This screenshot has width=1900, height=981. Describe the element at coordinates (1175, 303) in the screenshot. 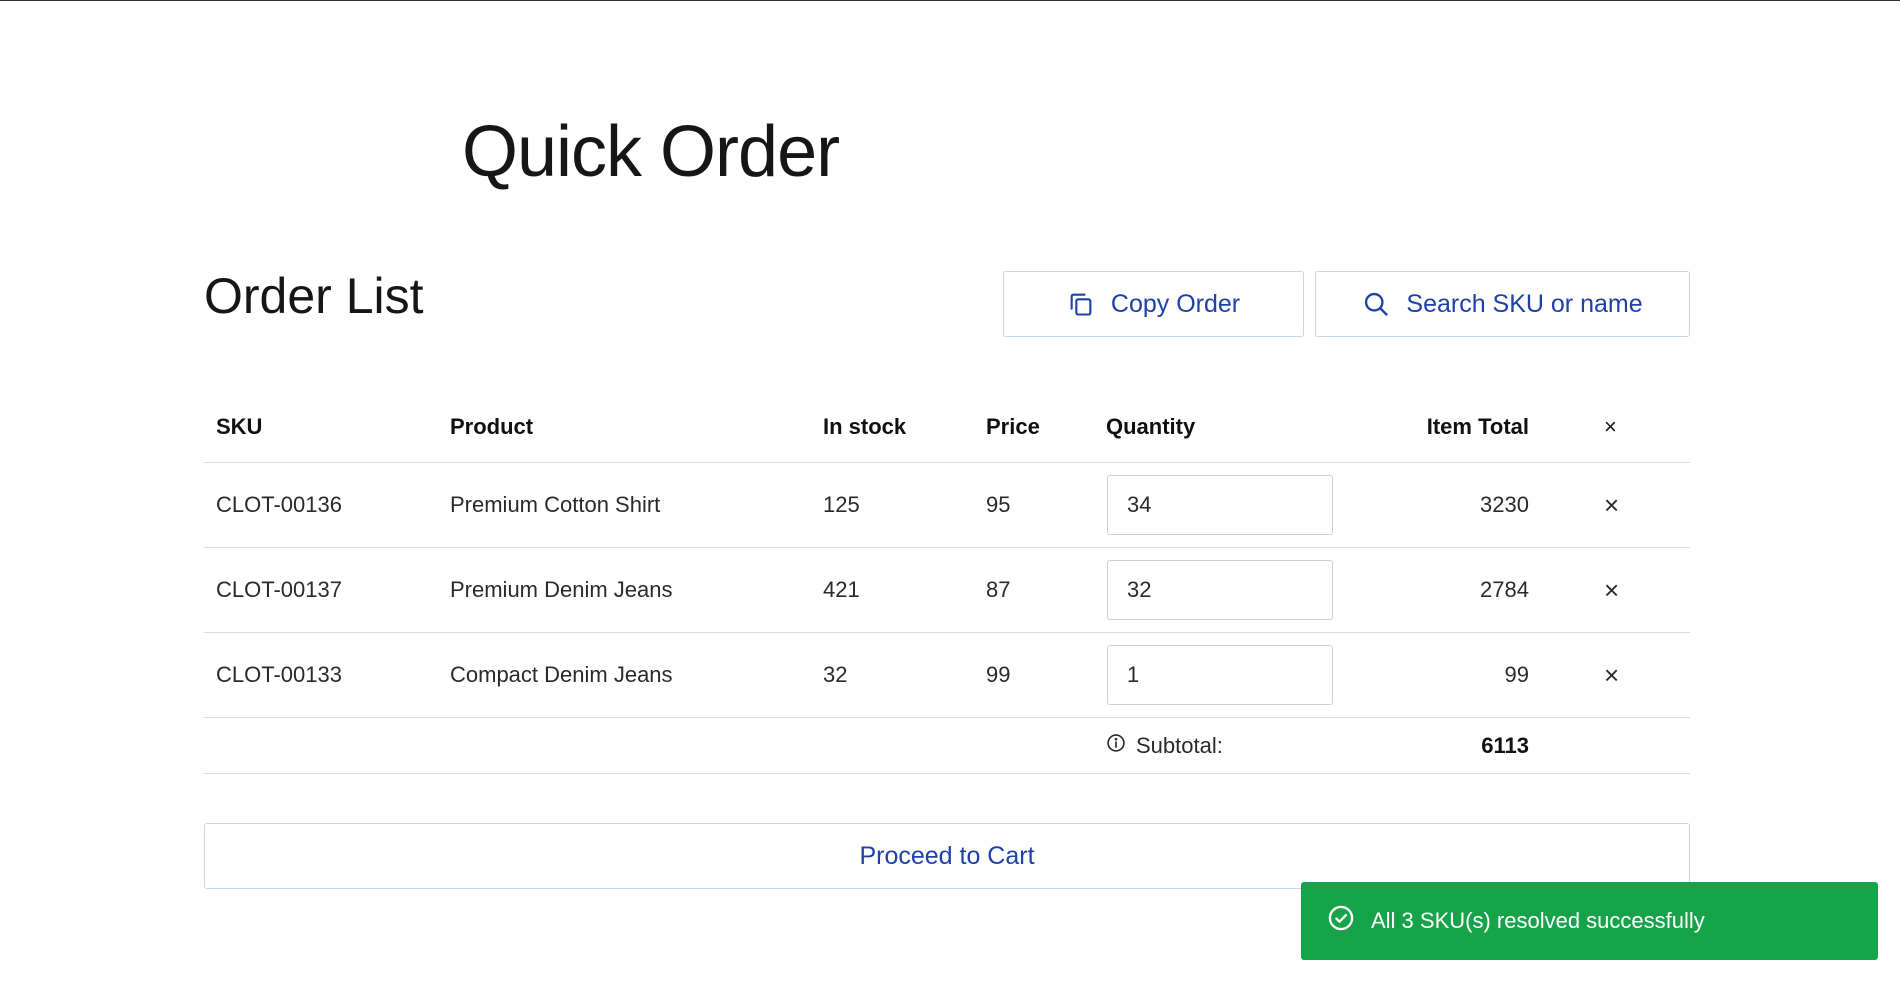

I see `copy-order-label: Copy Order` at that location.